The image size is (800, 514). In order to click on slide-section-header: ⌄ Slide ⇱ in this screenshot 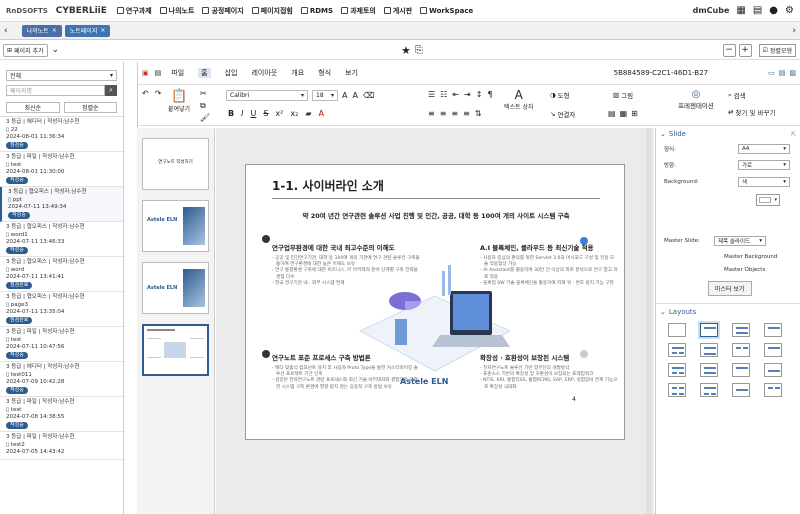, I will do `click(728, 134)`.